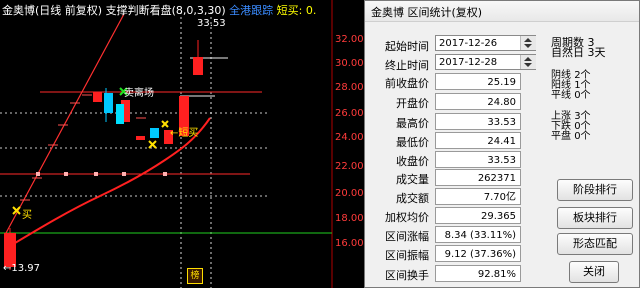  What do you see at coordinates (468, 43) in the screenshot?
I see `start-date-value: 2017-12-26` at bounding box center [468, 43].